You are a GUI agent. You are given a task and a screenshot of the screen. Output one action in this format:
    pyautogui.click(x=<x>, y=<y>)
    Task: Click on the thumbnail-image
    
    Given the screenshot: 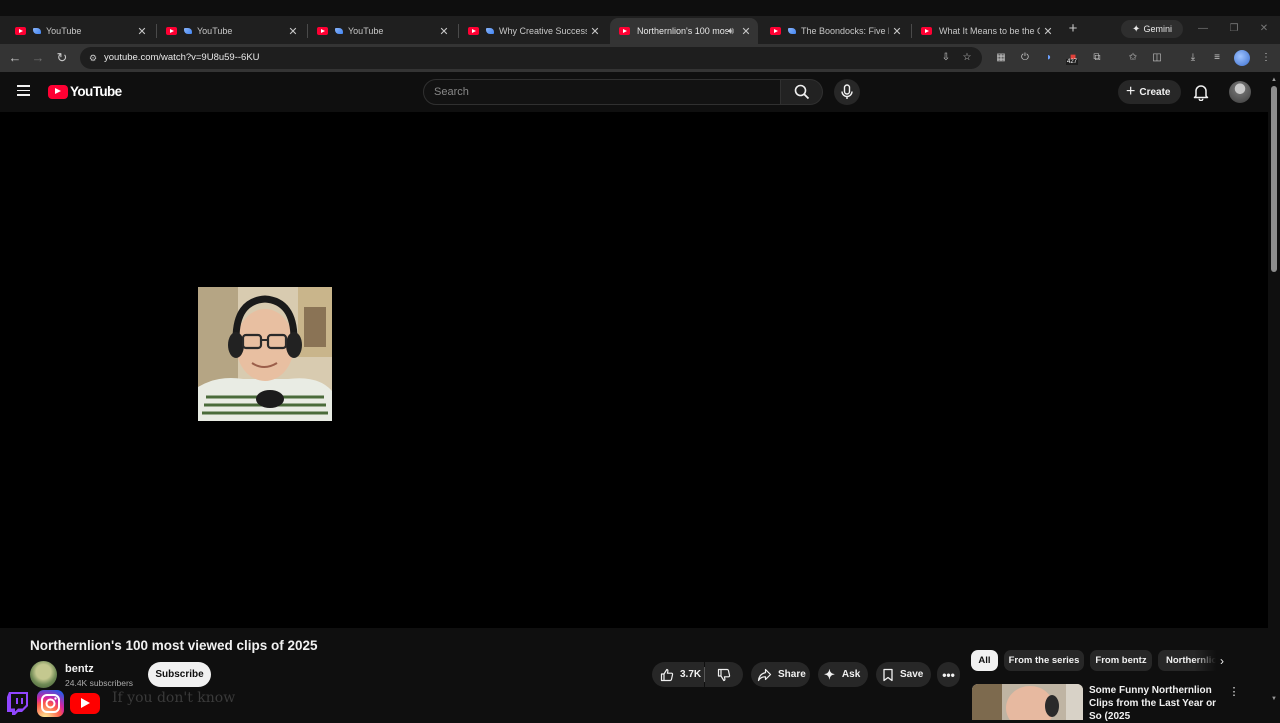 What is the action you would take?
    pyautogui.click(x=1027, y=702)
    